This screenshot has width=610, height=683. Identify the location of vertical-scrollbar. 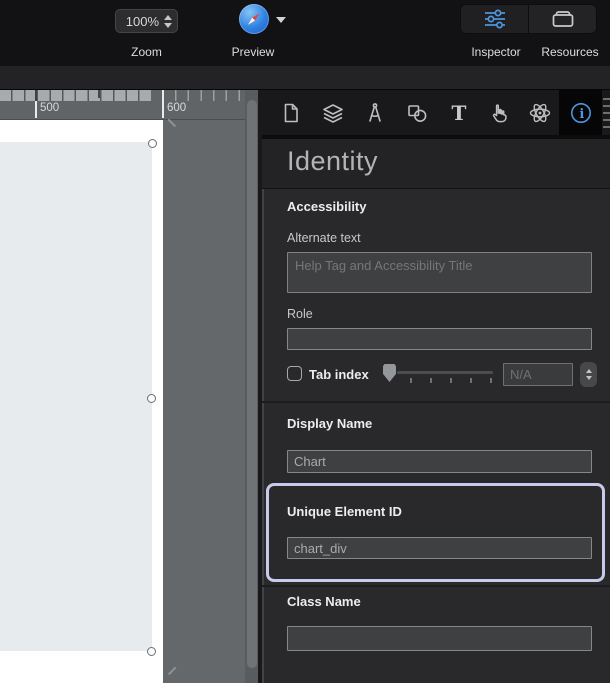
(251, 386).